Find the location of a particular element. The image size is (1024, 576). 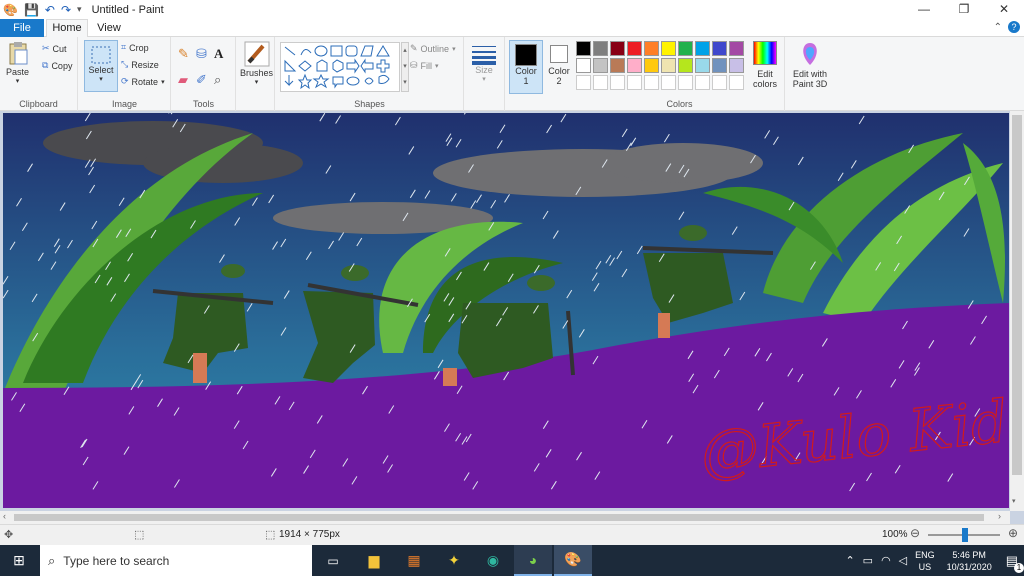

vertical-scrollbar: ▾ is located at coordinates (1017, 311).